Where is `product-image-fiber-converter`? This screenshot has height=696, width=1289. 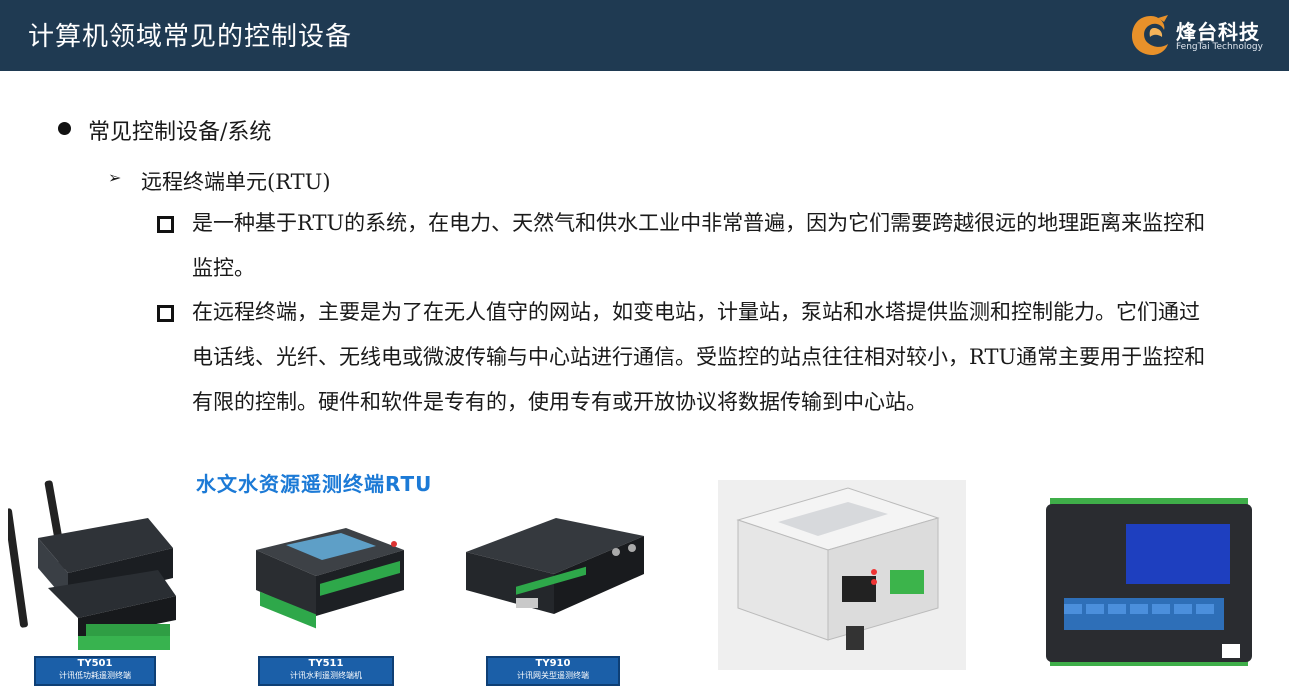
product-image-fiber-converter is located at coordinates (842, 575).